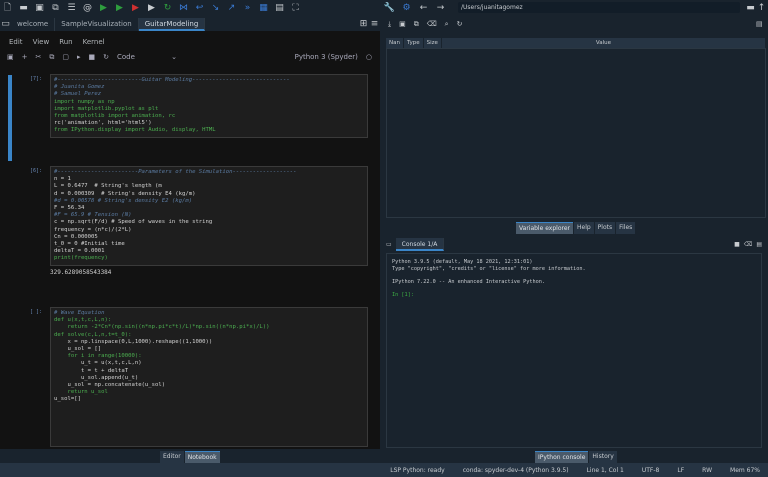 The width and height of the screenshot is (768, 477). Describe the element at coordinates (147, 57) in the screenshot. I see `cell-type-select: Code ⌄` at that location.